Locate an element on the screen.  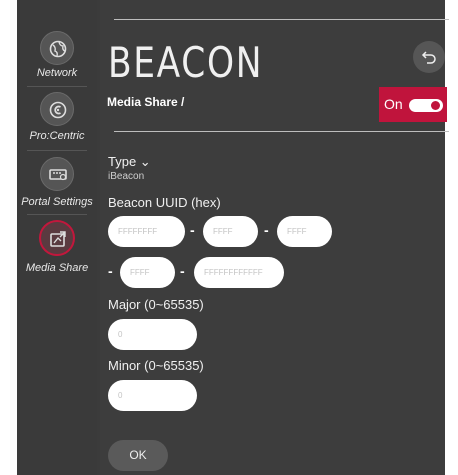
page-title: BEACON is located at coordinates (186, 62).